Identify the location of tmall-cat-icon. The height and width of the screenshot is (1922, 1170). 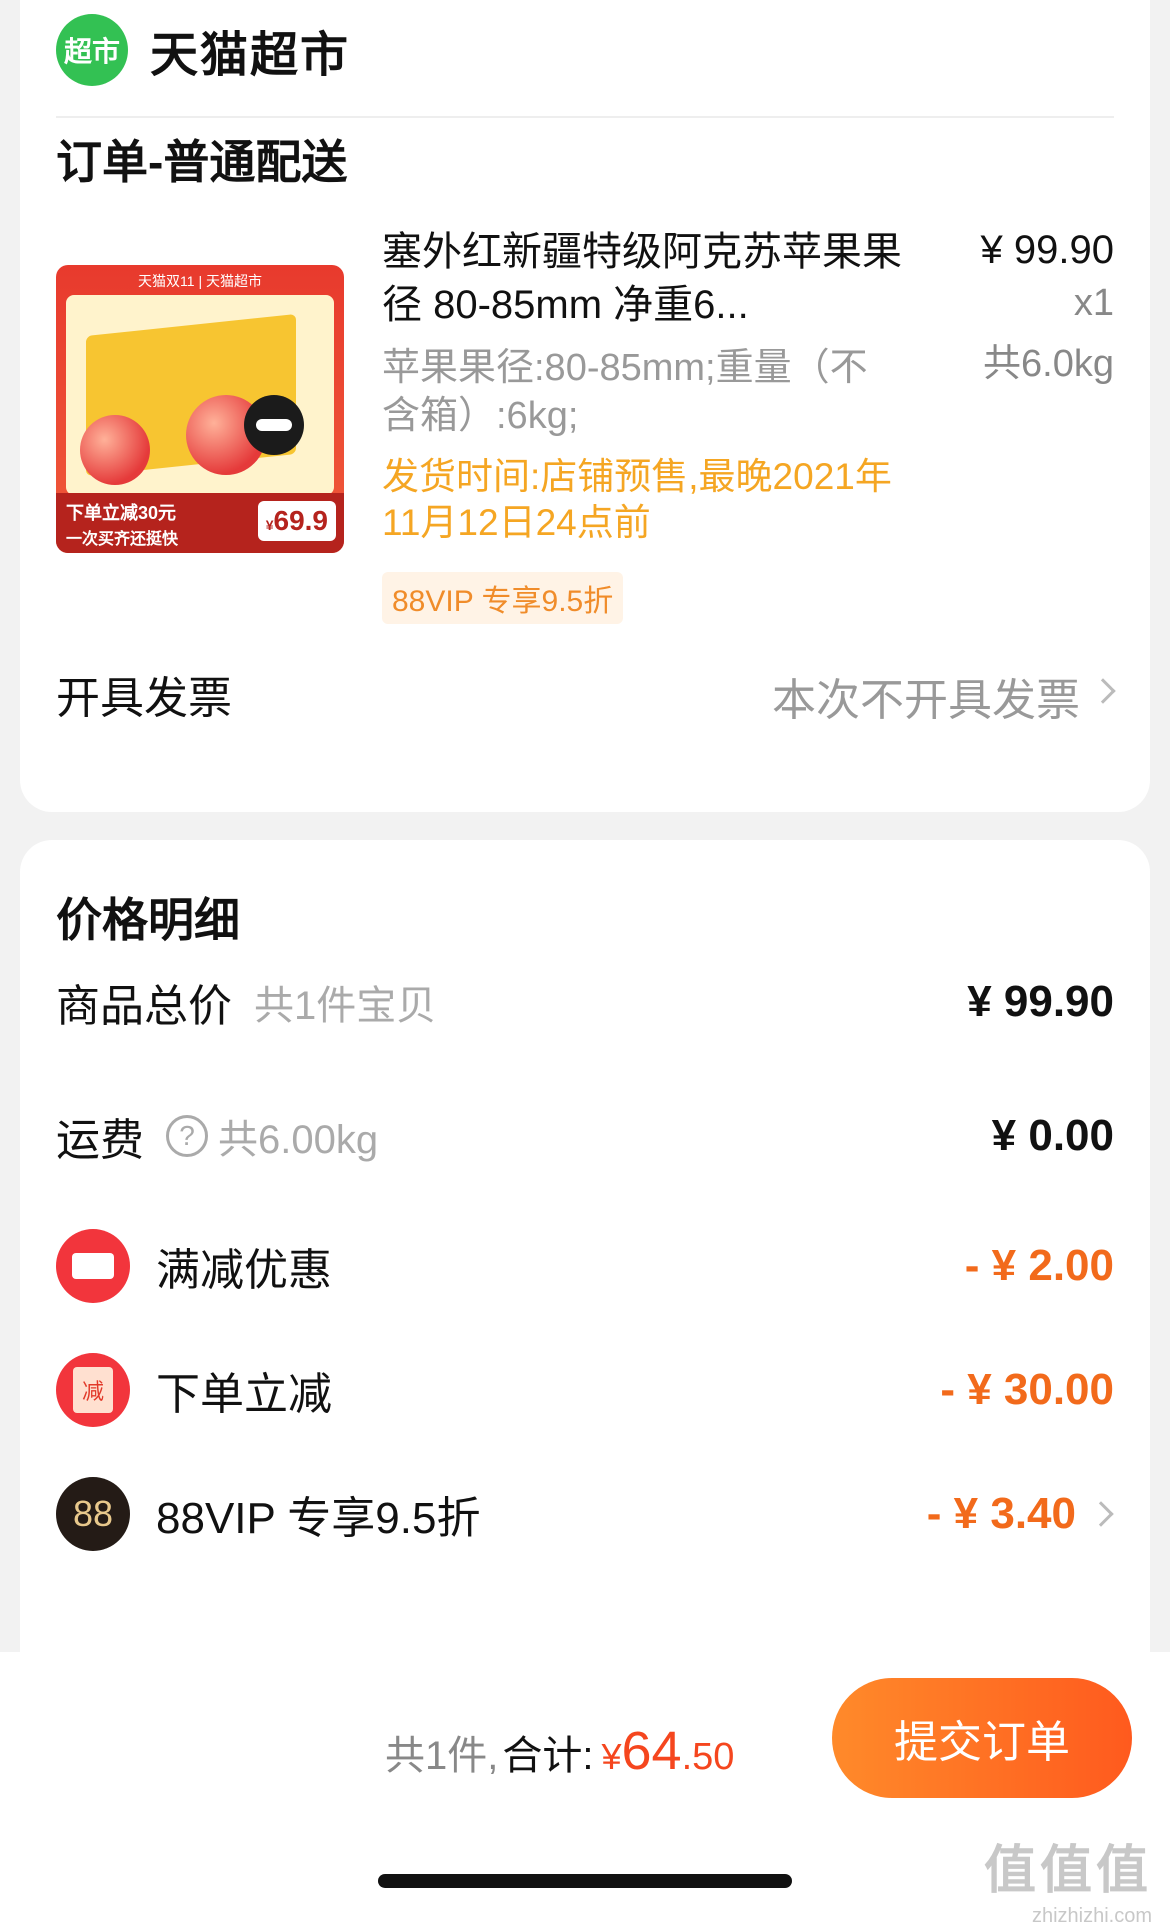
(274, 425).